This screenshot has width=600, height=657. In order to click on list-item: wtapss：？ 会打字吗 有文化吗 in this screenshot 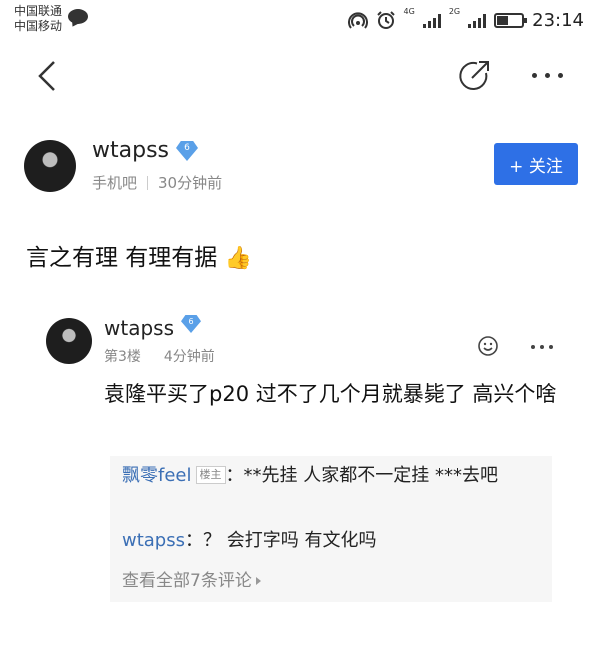, I will do `click(249, 541)`.